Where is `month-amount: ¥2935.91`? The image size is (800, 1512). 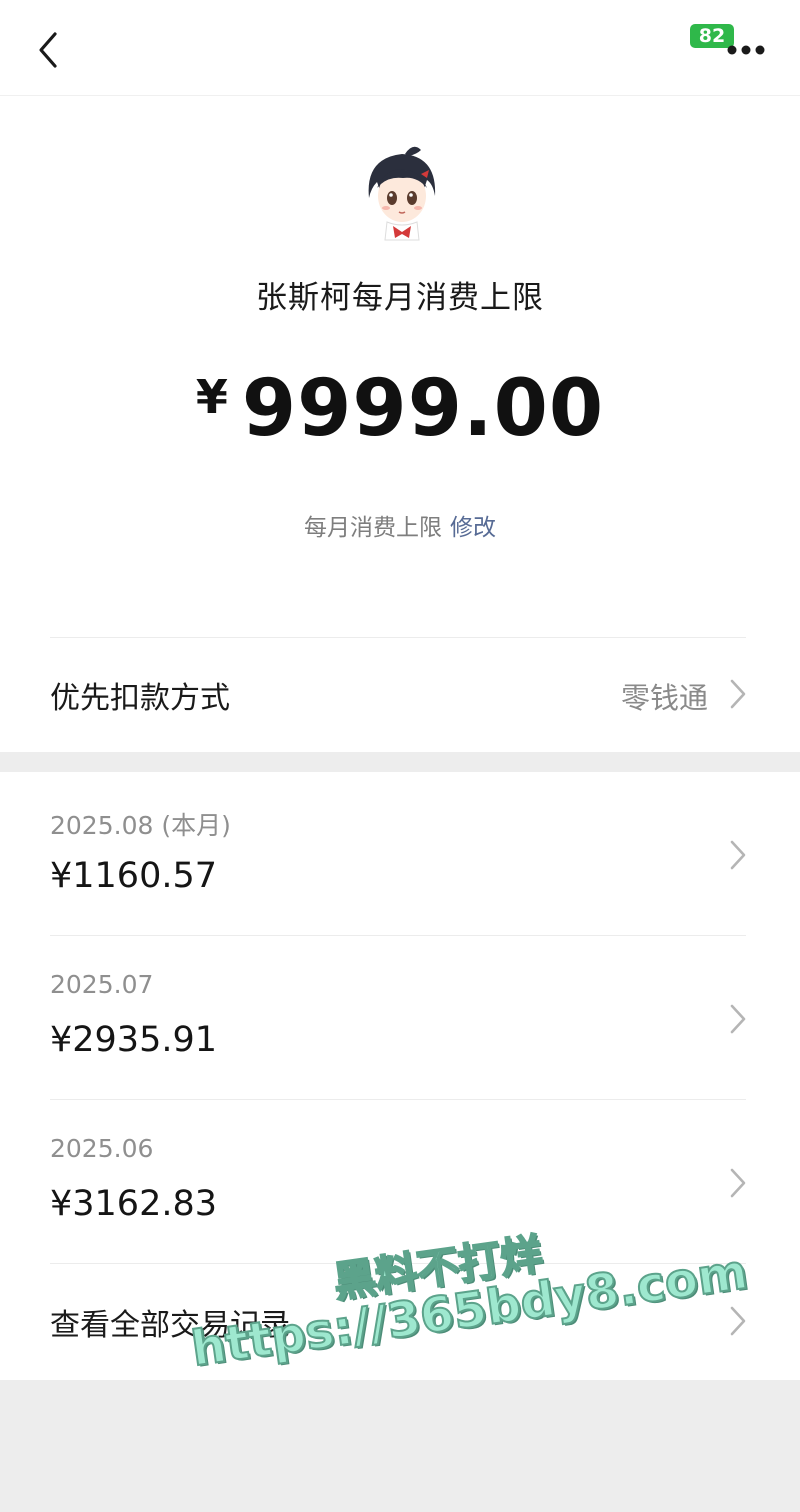 month-amount: ¥2935.91 is located at coordinates (134, 1040).